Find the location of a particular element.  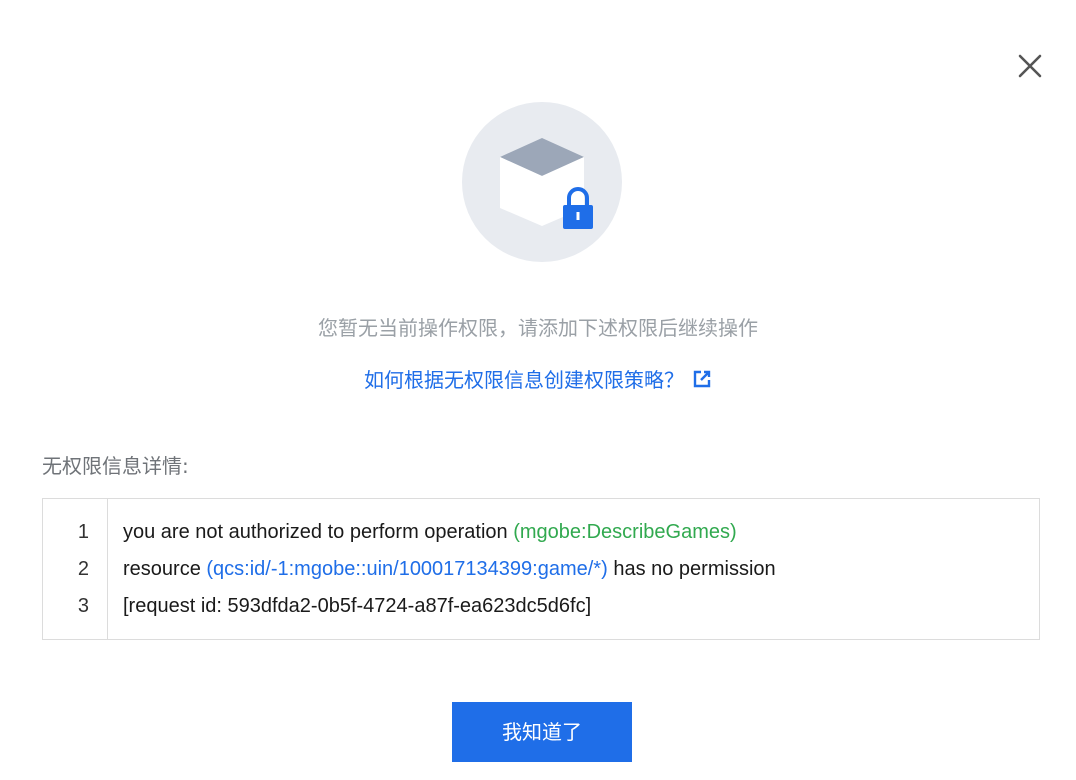

help-link-label: 如何根据无权限信息创建权限策略？ is located at coordinates (524, 380).